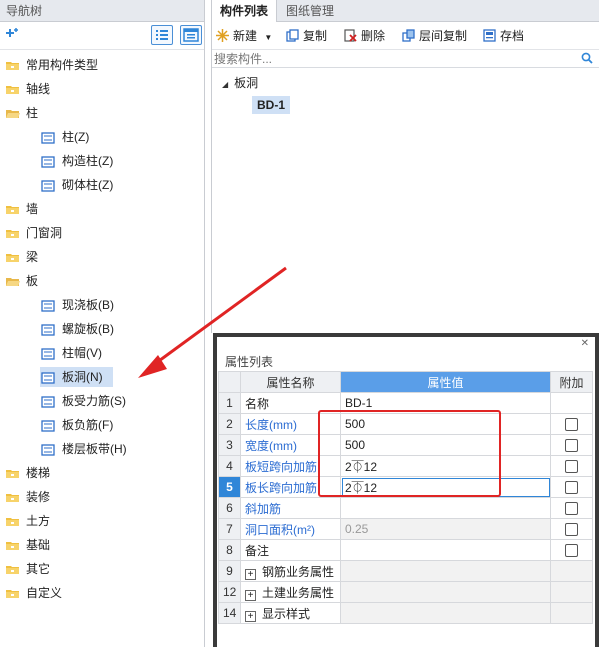 The image size is (599, 647). Describe the element at coordinates (405, 613) in the screenshot. I see `property-row: 14 + 显示样式` at that location.